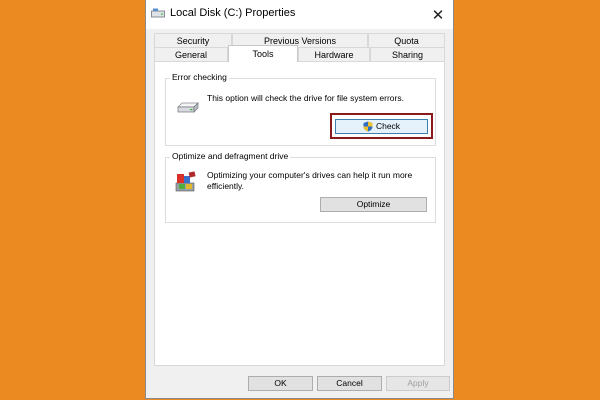 The image size is (600, 400). What do you see at coordinates (230, 156) in the screenshot?
I see `optimize-label: Optimize and defragment drive` at bounding box center [230, 156].